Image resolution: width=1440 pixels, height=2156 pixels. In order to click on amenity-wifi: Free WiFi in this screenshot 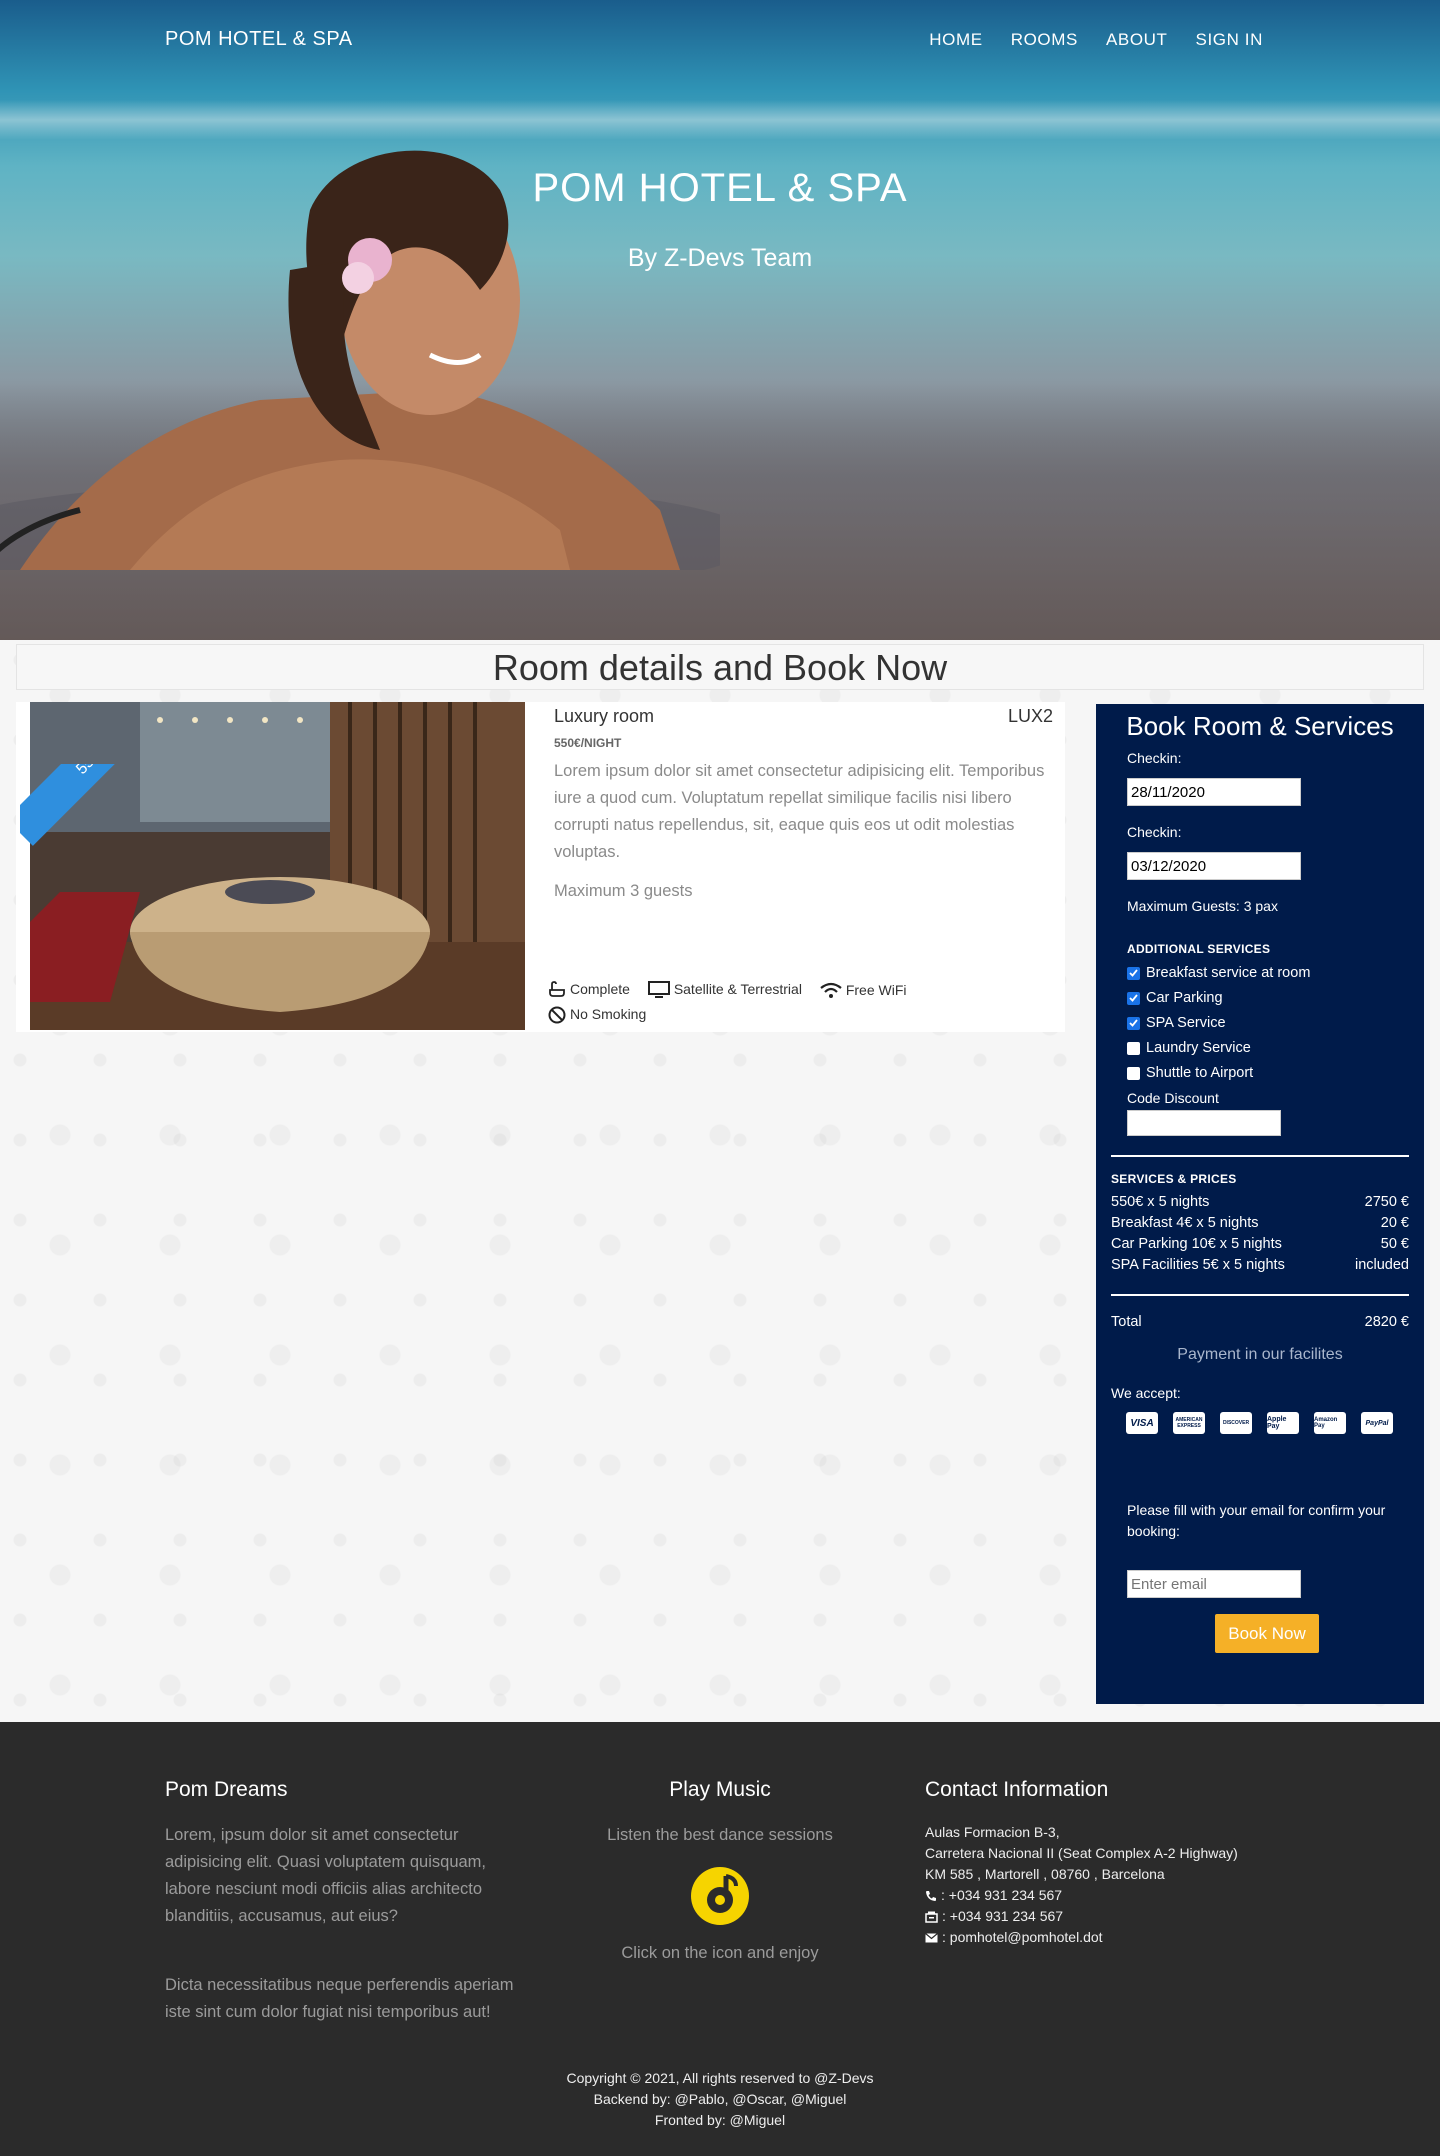, I will do `click(863, 990)`.